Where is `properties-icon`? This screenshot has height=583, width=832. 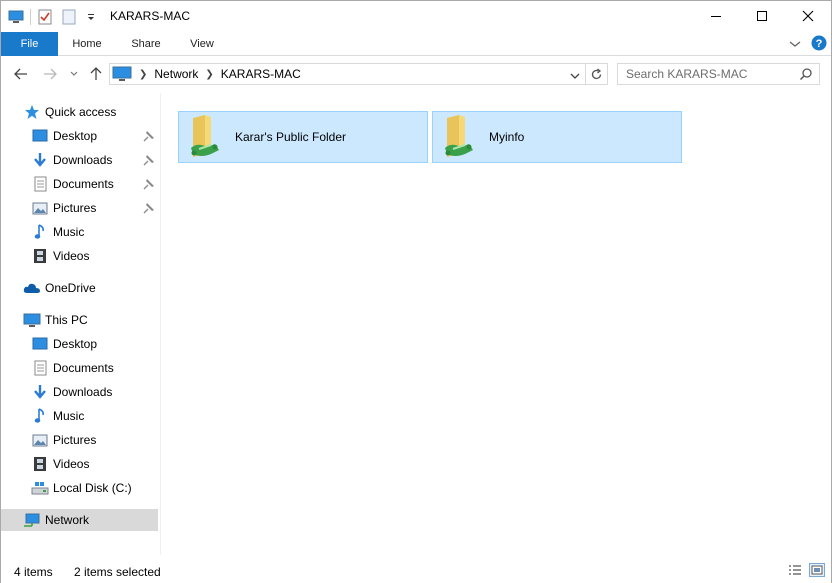
properties-icon is located at coordinates (45, 17).